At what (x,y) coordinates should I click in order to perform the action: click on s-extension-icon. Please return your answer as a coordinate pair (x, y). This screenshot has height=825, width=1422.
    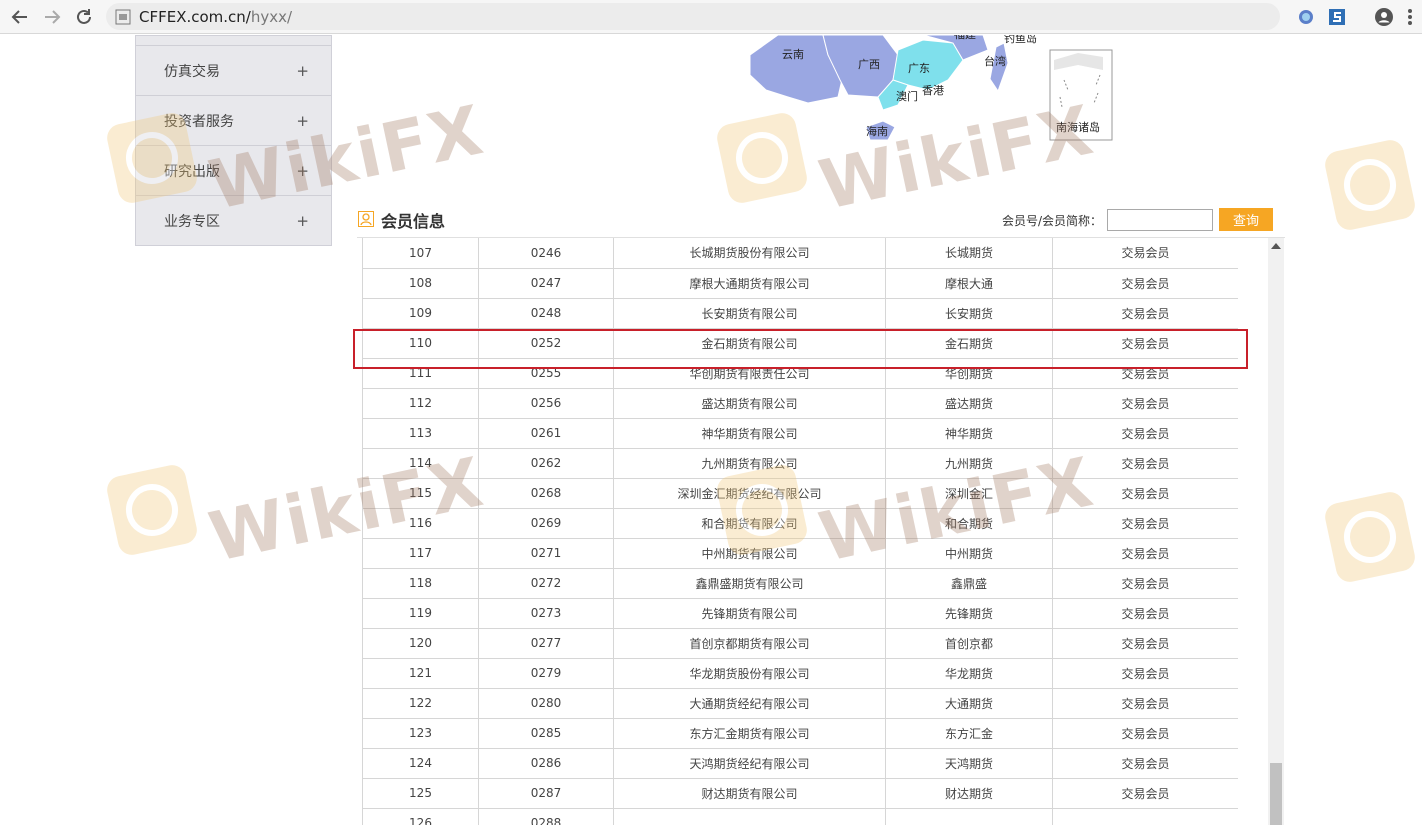
    Looking at the image, I should click on (1337, 17).